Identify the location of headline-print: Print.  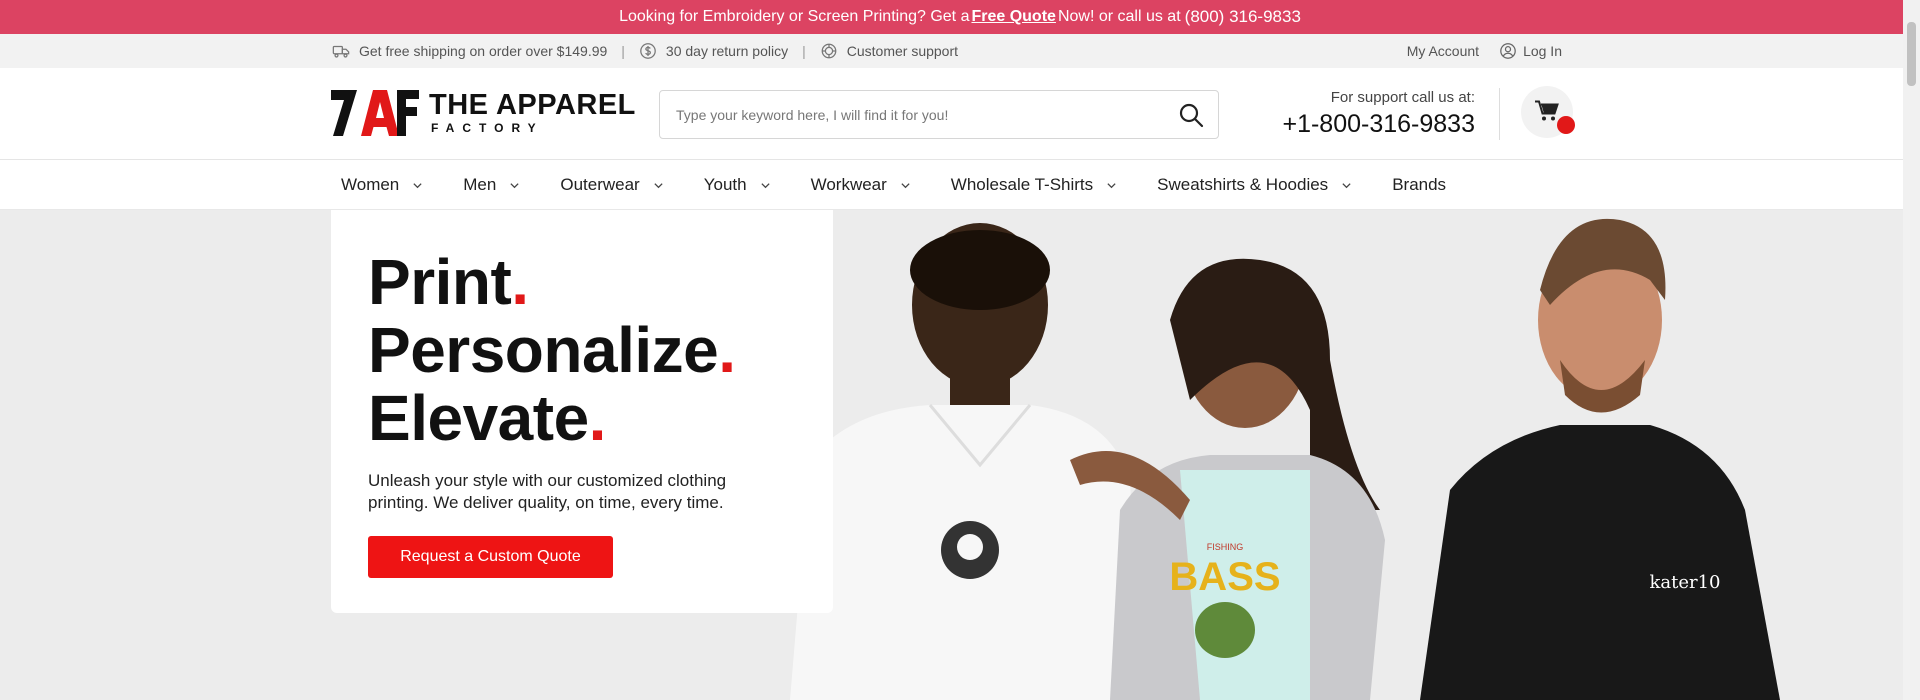
(440, 282).